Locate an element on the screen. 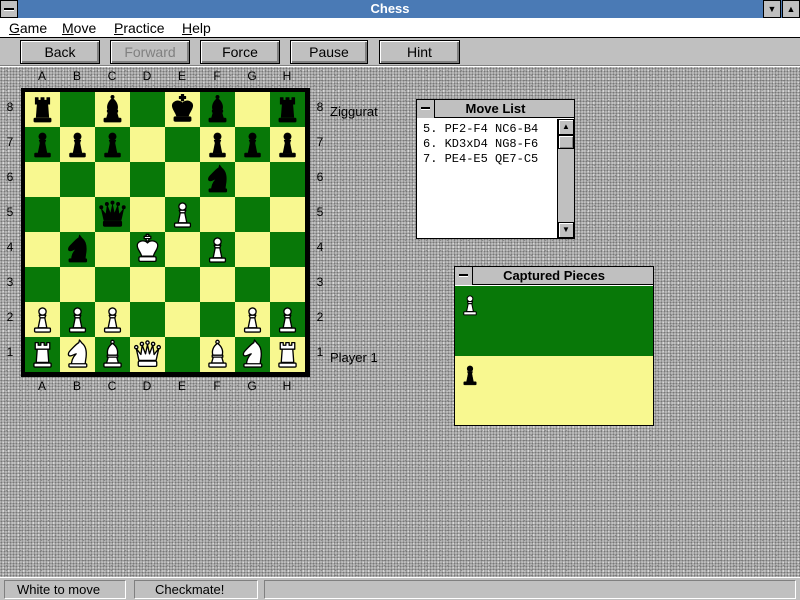 The width and height of the screenshot is (800, 600). square-d2 is located at coordinates (147, 319).